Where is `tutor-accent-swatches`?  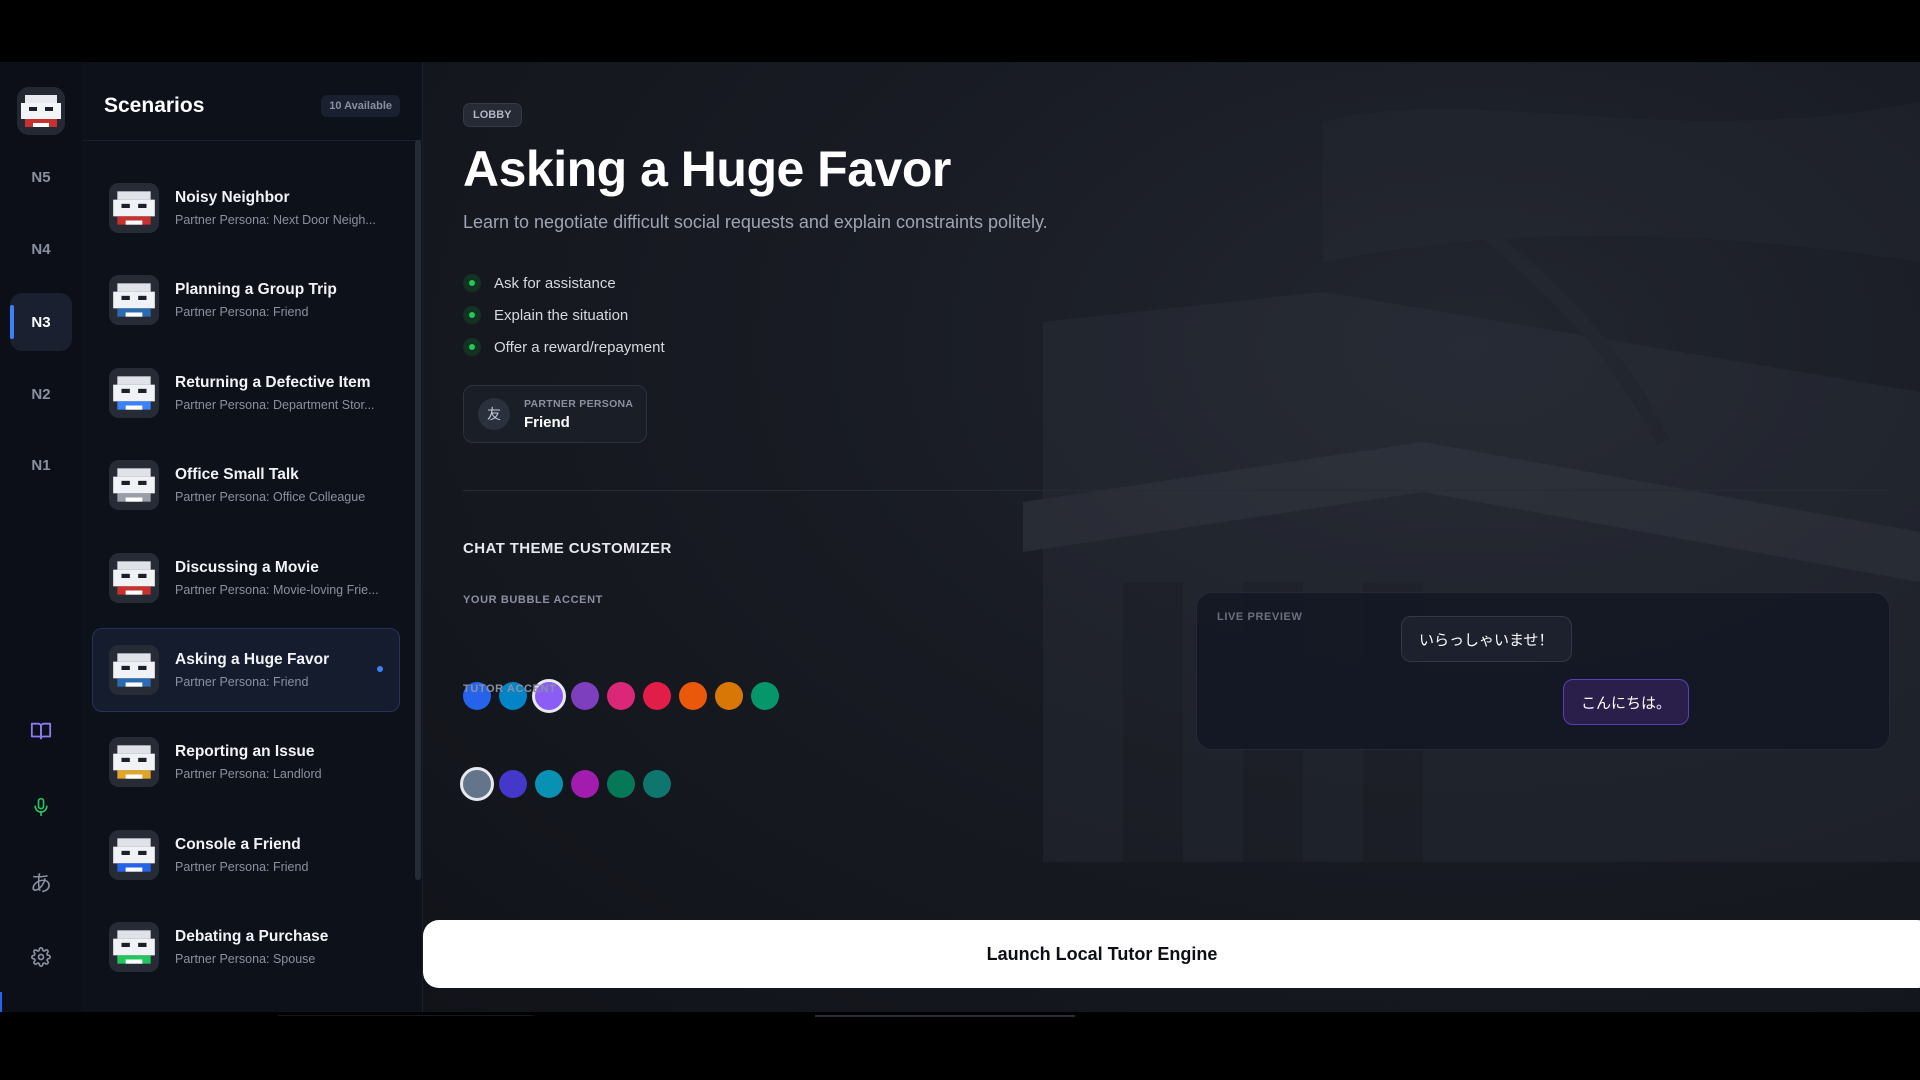
tutor-accent-swatches is located at coordinates (569, 784).